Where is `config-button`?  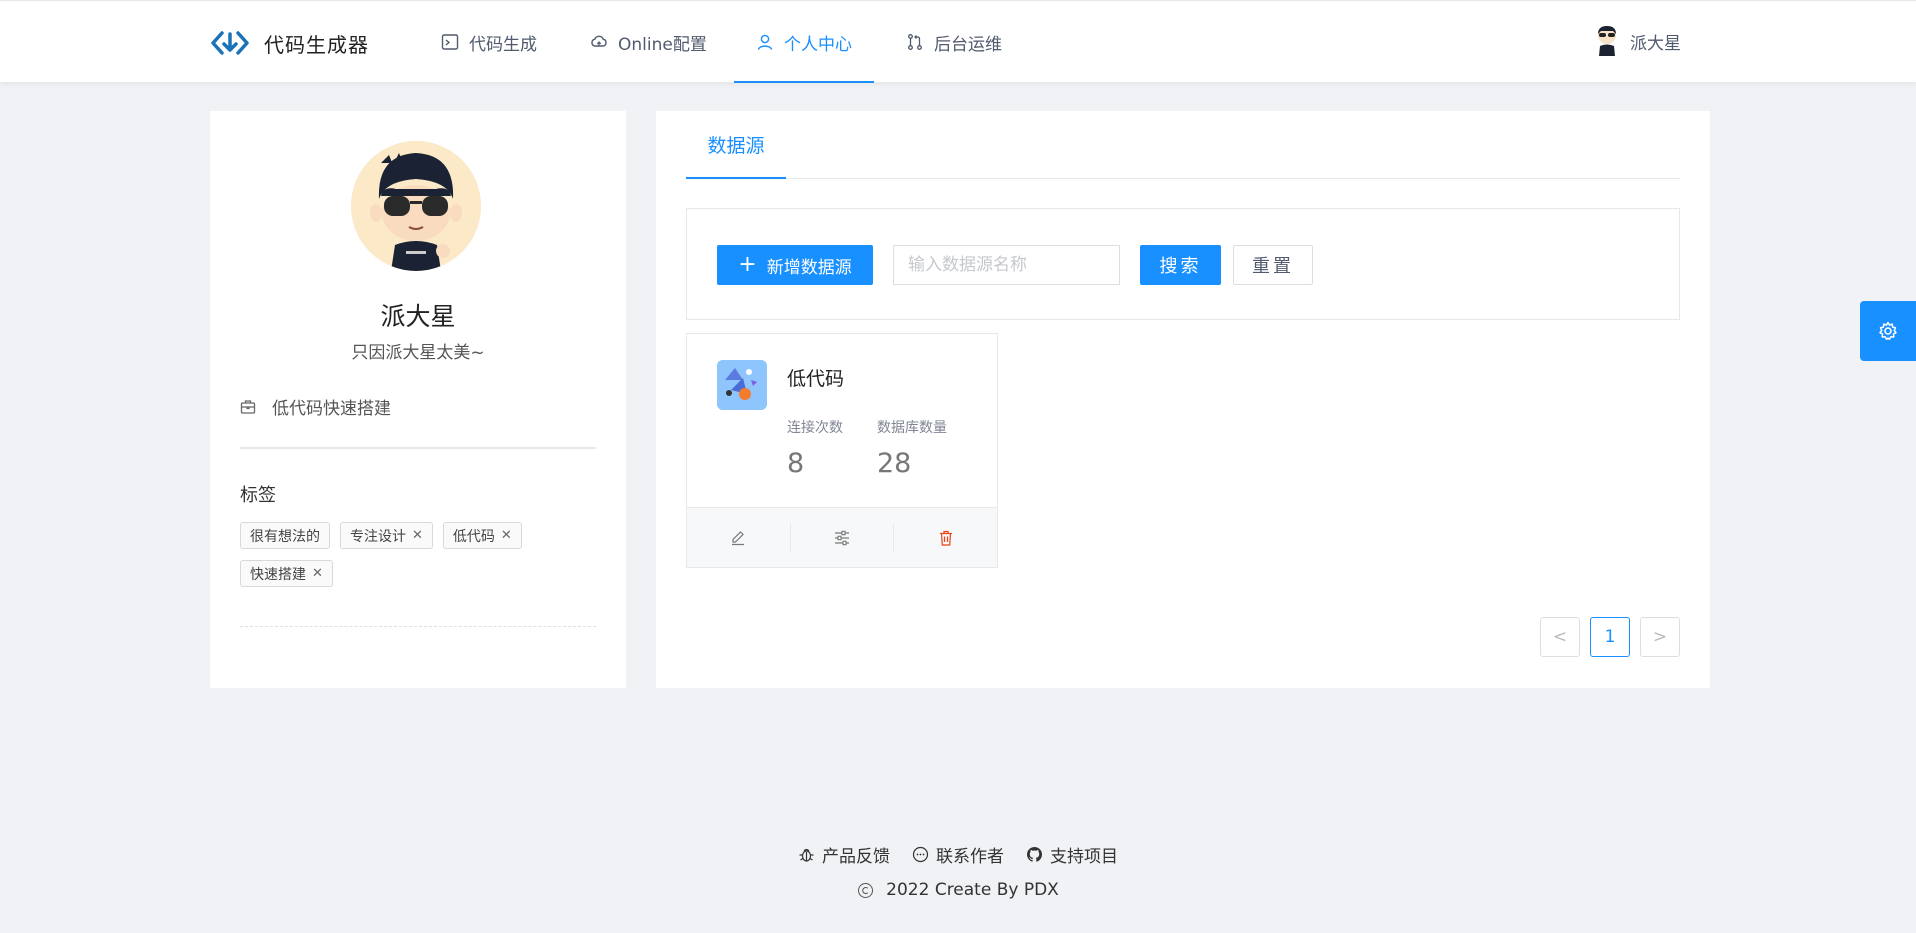
config-button is located at coordinates (843, 537).